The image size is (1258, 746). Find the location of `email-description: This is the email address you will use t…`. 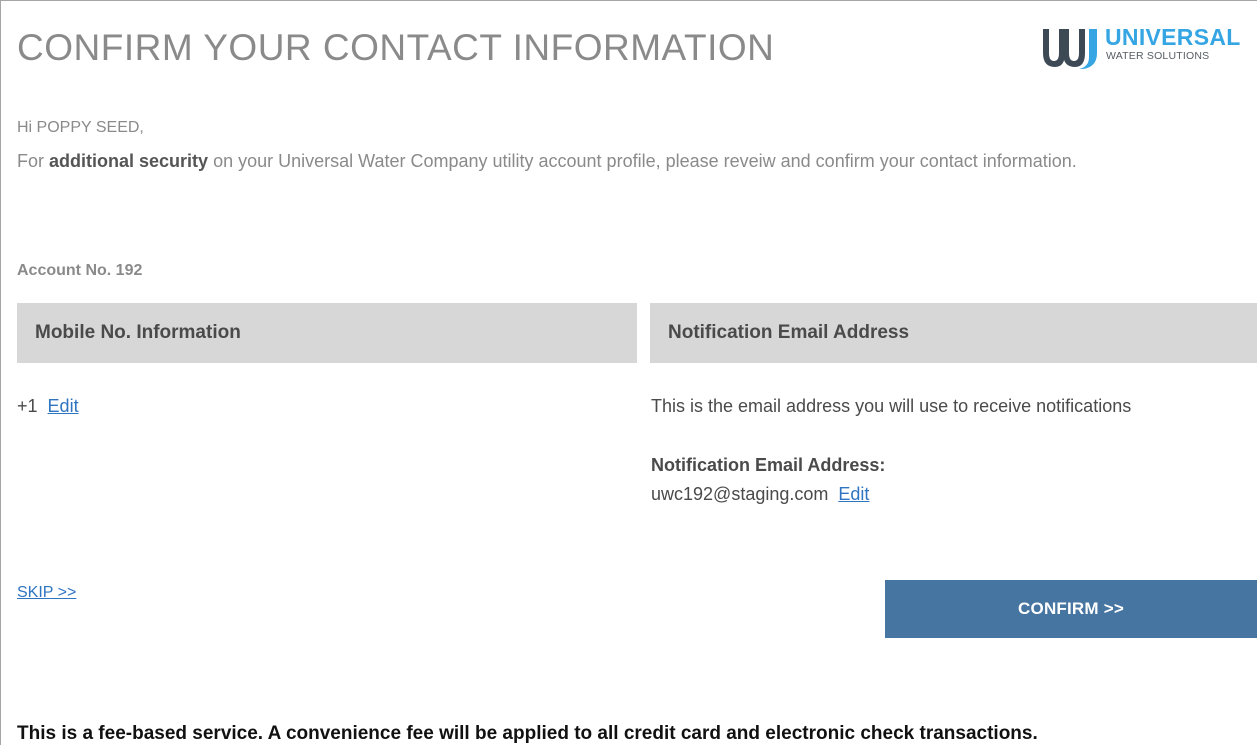

email-description: This is the email address you will use t… is located at coordinates (891, 406).